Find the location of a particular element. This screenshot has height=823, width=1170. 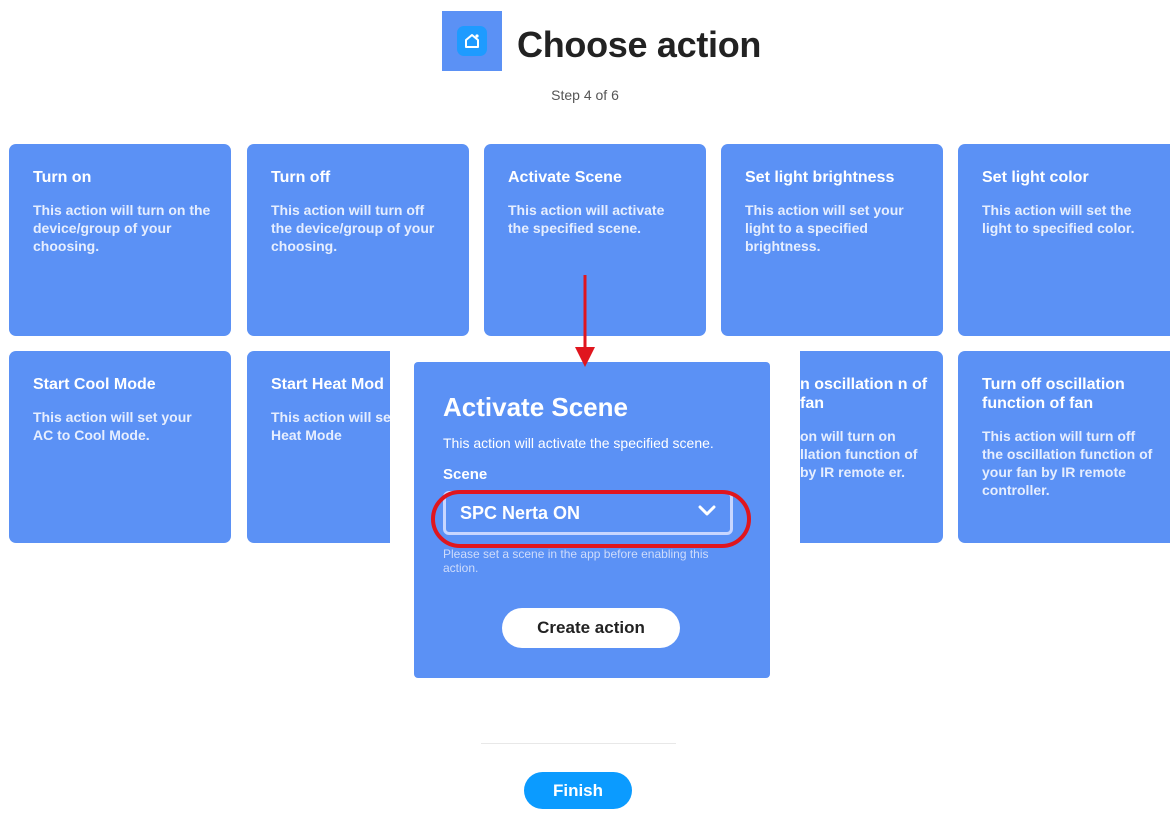

scene-select: SPC Nerta ON is located at coordinates (588, 513).